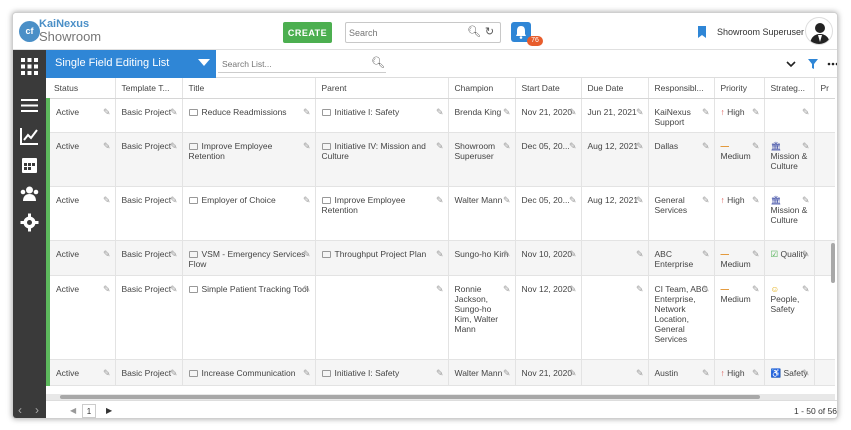 The image size is (851, 430). What do you see at coordinates (292, 63) in the screenshot?
I see `list-search-input` at bounding box center [292, 63].